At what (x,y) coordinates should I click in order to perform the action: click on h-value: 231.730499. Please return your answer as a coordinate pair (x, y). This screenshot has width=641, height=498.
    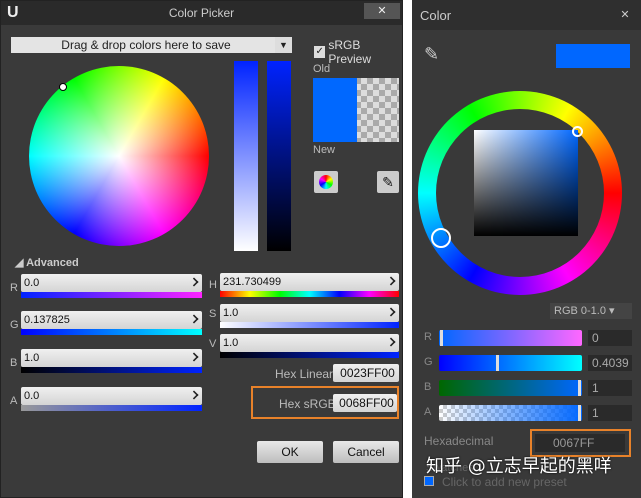
    Looking at the image, I should click on (252, 282).